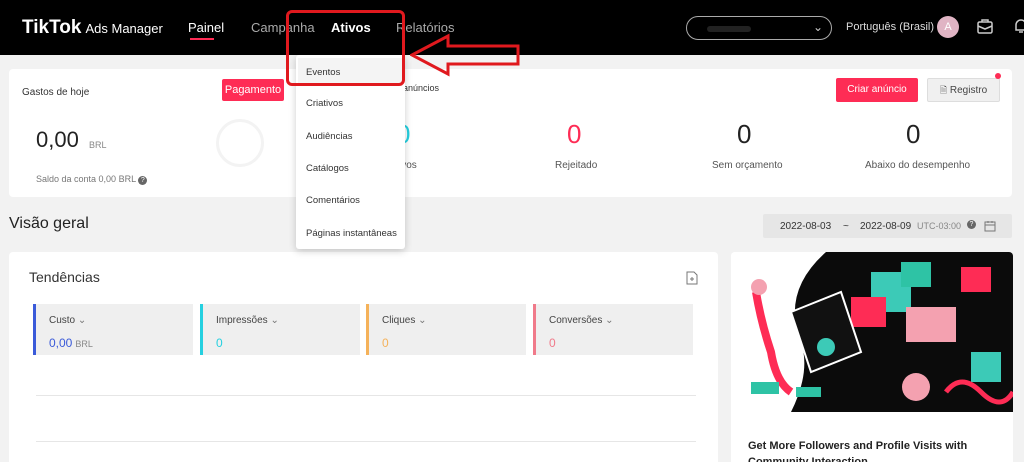 This screenshot has height=462, width=1024. What do you see at coordinates (948, 27) in the screenshot?
I see `avatar: A` at bounding box center [948, 27].